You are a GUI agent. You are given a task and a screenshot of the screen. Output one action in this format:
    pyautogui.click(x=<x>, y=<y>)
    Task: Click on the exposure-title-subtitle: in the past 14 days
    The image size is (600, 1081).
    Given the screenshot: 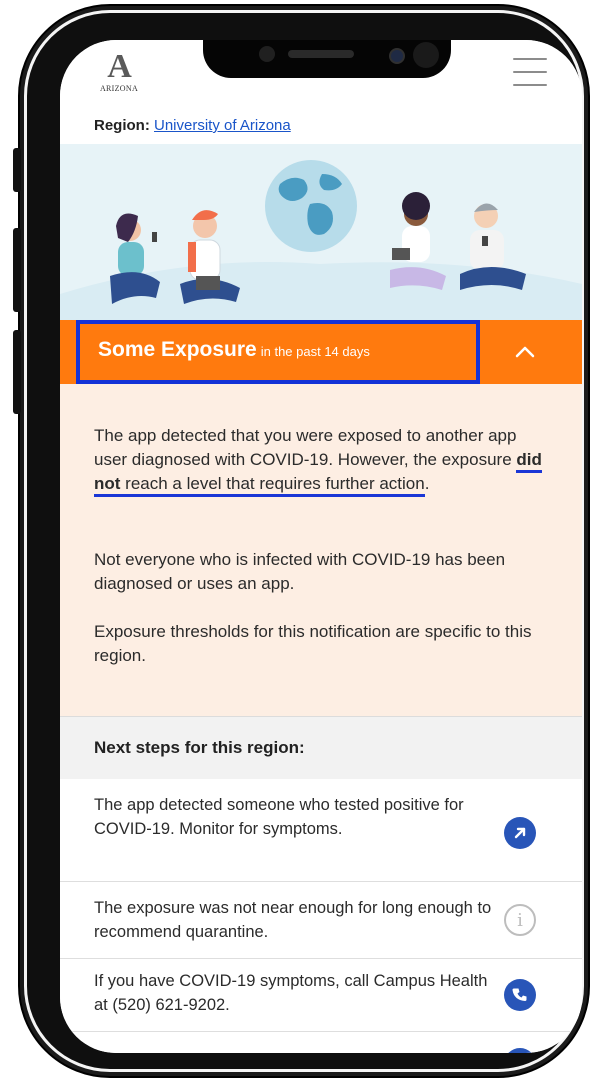 What is the action you would take?
    pyautogui.click(x=315, y=351)
    